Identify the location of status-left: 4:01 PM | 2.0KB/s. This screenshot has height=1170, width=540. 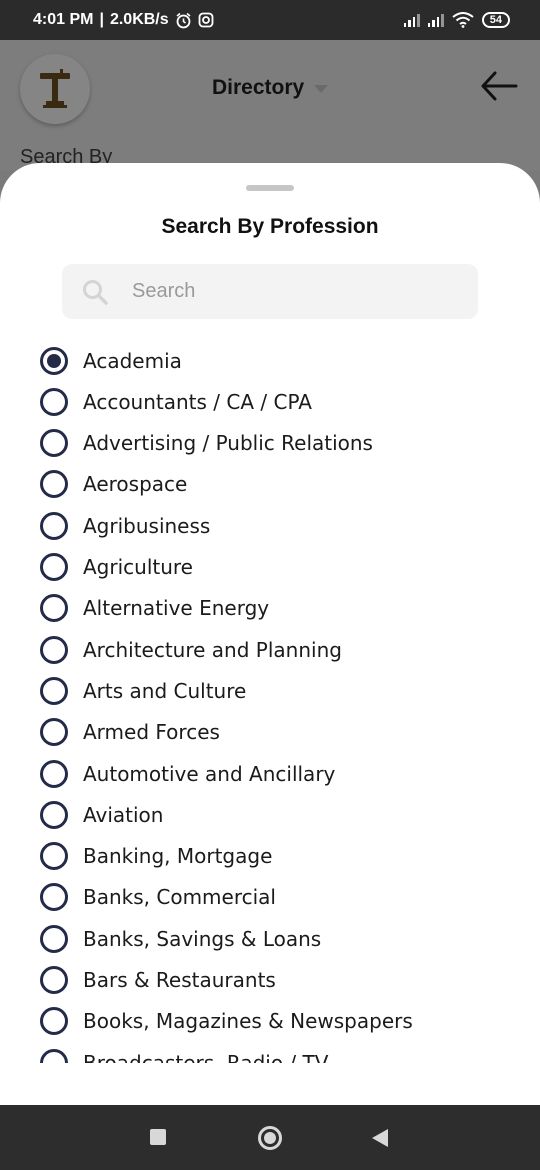
(123, 20).